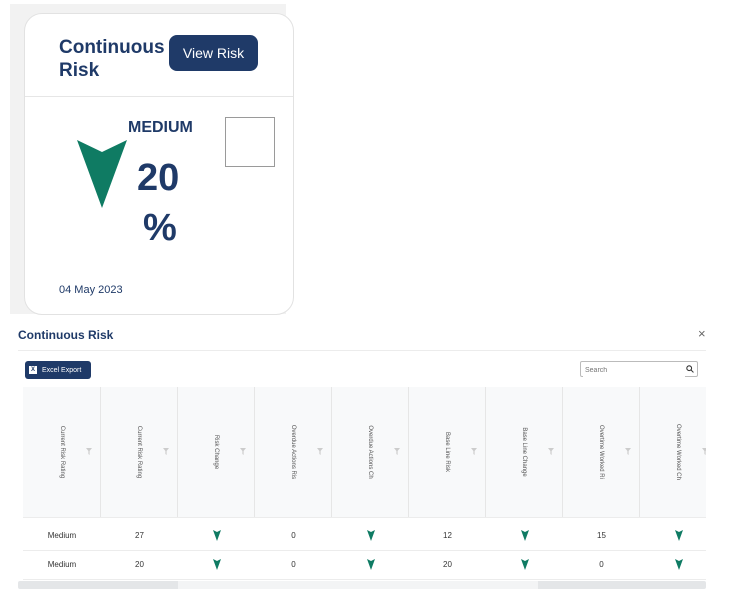 The height and width of the screenshot is (592, 736). I want to click on modal-title: Continuous Risk, so click(66, 335).